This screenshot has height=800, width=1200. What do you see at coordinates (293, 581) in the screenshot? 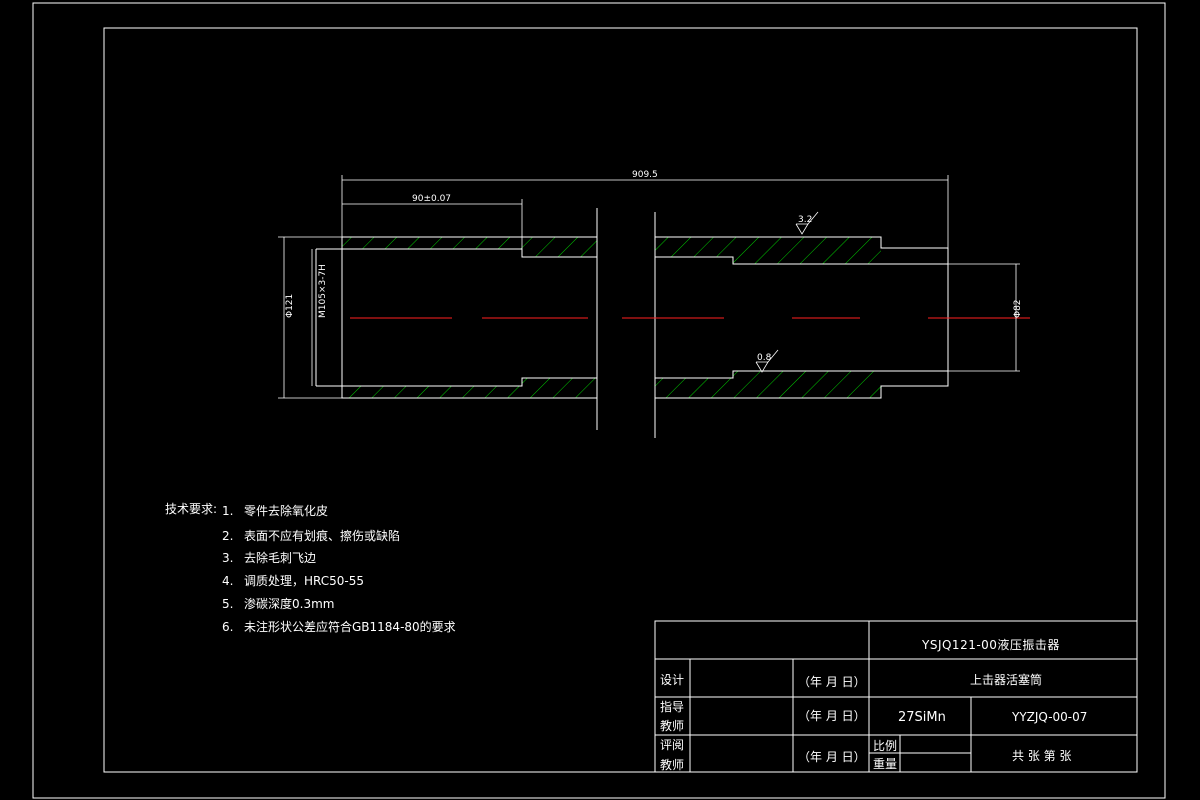
I see `note-item: 4. 调质处理，HRC50-55` at bounding box center [293, 581].